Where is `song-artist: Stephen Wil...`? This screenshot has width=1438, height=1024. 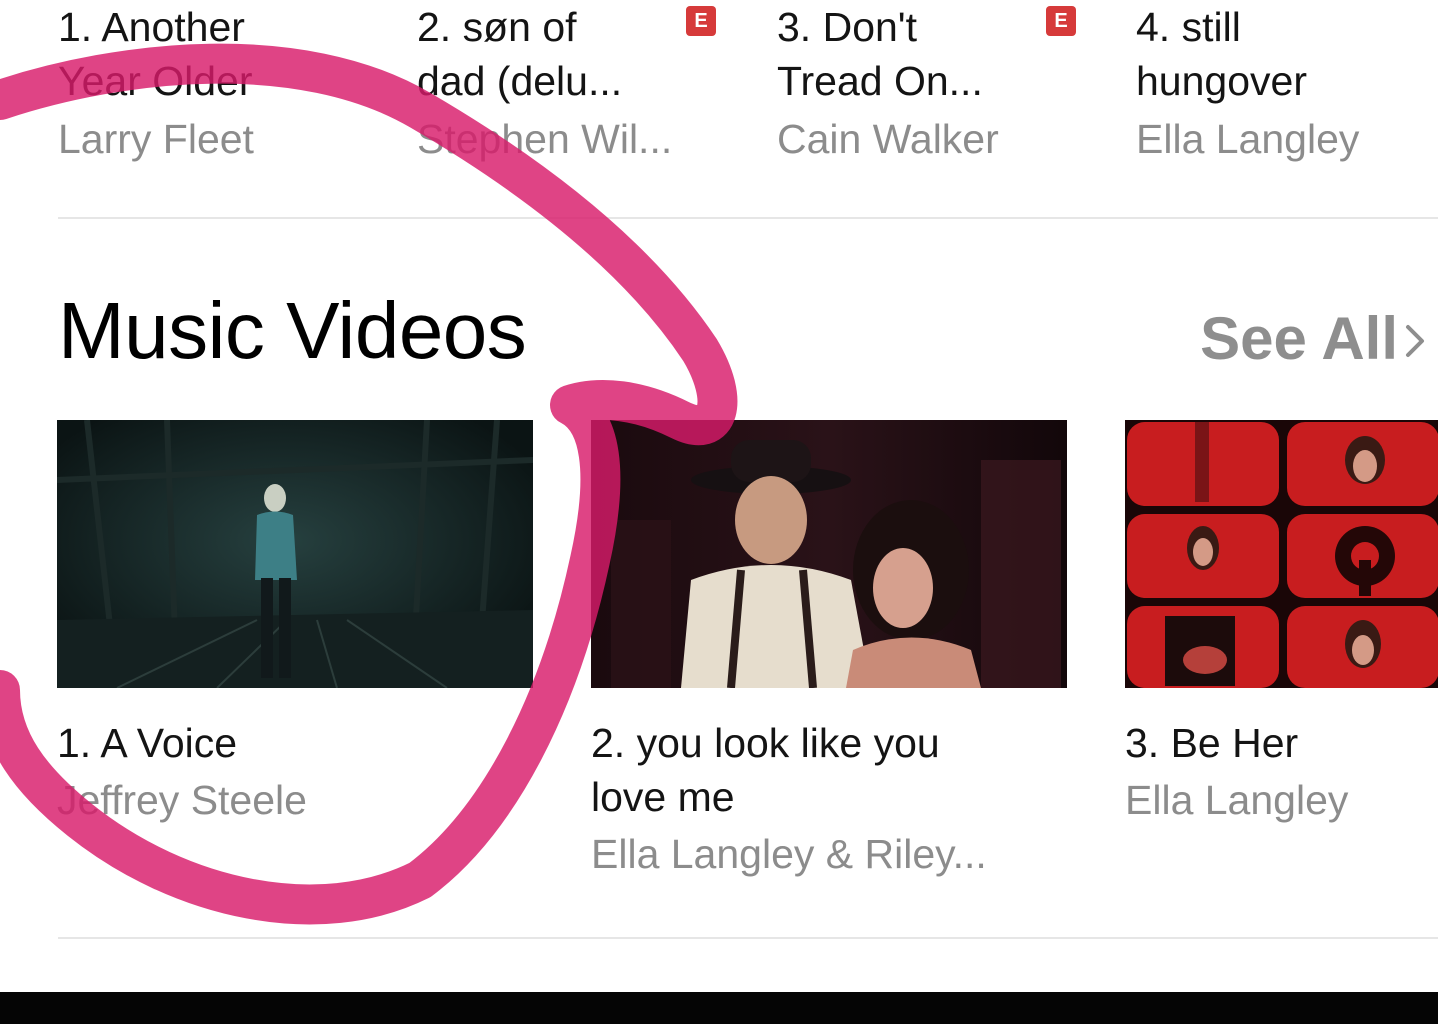 song-artist: Stephen Wil... is located at coordinates (545, 139).